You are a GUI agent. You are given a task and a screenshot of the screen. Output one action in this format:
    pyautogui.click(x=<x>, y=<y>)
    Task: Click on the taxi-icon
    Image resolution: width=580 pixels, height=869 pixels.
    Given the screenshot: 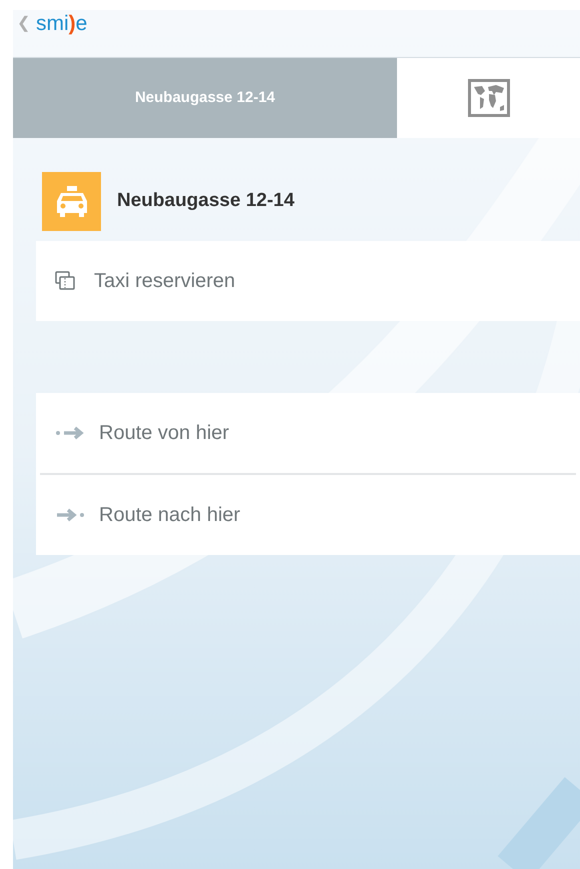 What is the action you would take?
    pyautogui.click(x=71, y=201)
    